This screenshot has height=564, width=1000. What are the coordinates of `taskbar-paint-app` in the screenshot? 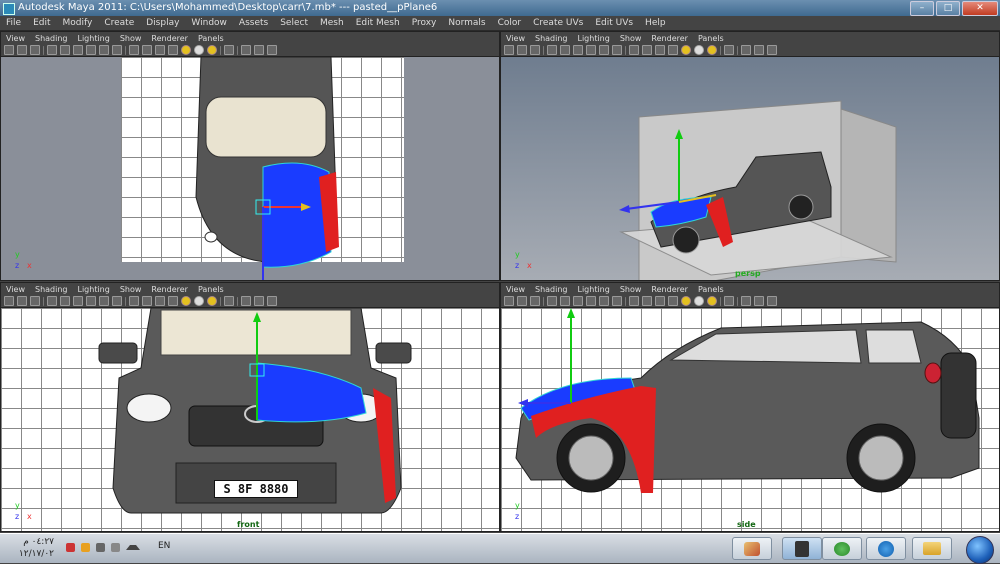 It's located at (752, 548).